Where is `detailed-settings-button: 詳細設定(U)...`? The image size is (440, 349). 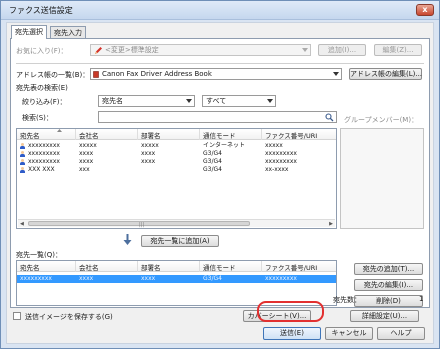 detailed-settings-button: 詳細設定(U)... is located at coordinates (384, 316).